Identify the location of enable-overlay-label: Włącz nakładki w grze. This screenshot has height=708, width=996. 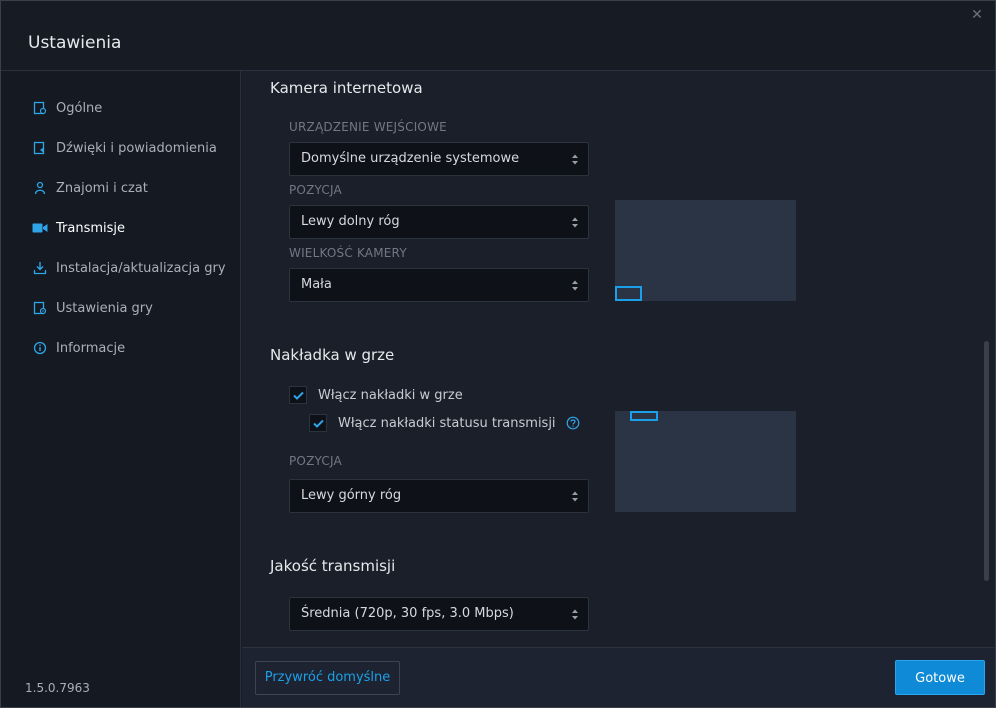
(390, 395).